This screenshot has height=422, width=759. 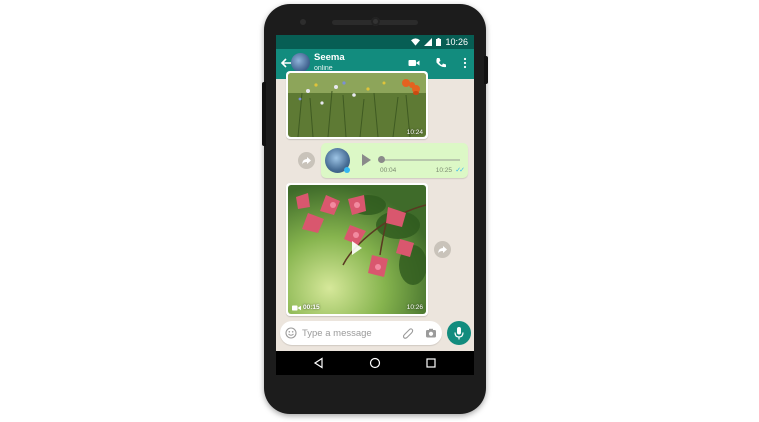 I want to click on flower-meadow-photo, so click(x=357, y=105).